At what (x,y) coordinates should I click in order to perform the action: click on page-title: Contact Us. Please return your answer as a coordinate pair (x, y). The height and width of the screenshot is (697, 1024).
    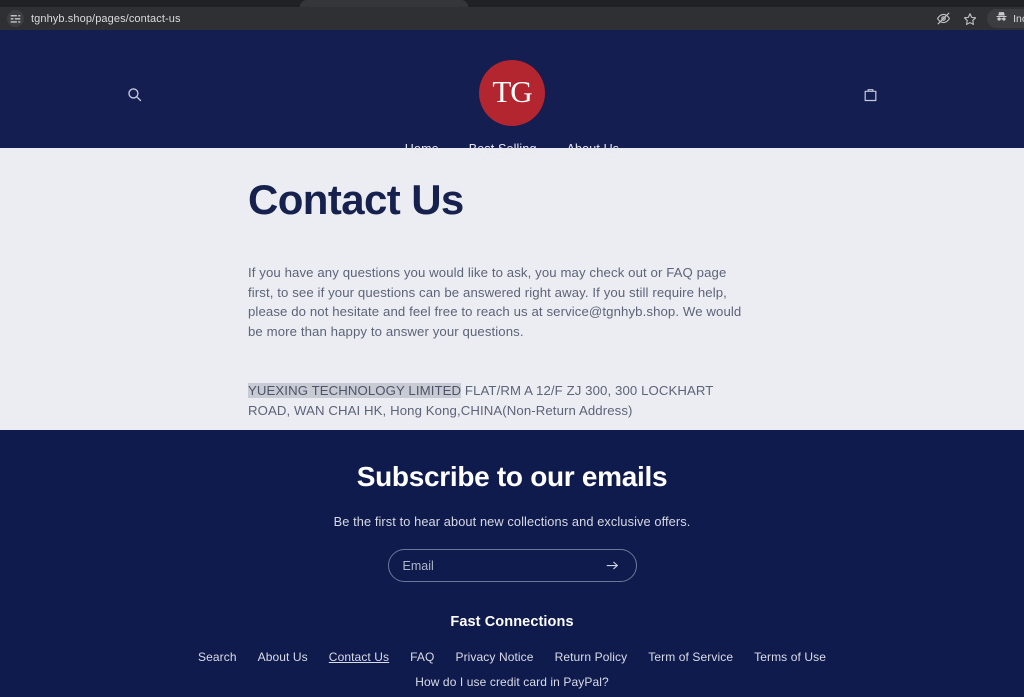
    Looking at the image, I should click on (356, 199).